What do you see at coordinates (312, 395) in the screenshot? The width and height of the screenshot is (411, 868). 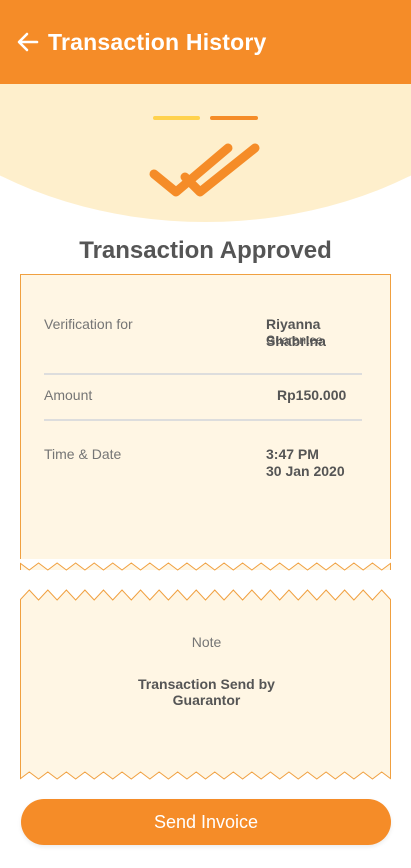 I see `amount-value: Rp150.000` at bounding box center [312, 395].